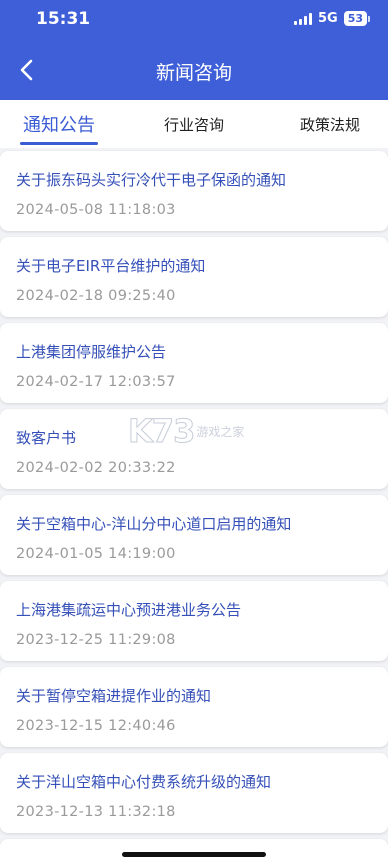 Image resolution: width=388 pixels, height=858 pixels. Describe the element at coordinates (114, 696) in the screenshot. I see `item-title: 关于暂停空箱进提作业的通知` at that location.